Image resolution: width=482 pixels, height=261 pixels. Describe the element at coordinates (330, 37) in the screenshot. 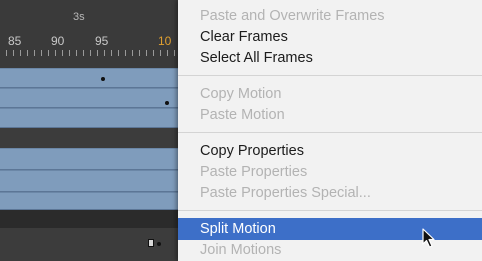

I see `menu-item-clear-frames: Clear Frames` at that location.